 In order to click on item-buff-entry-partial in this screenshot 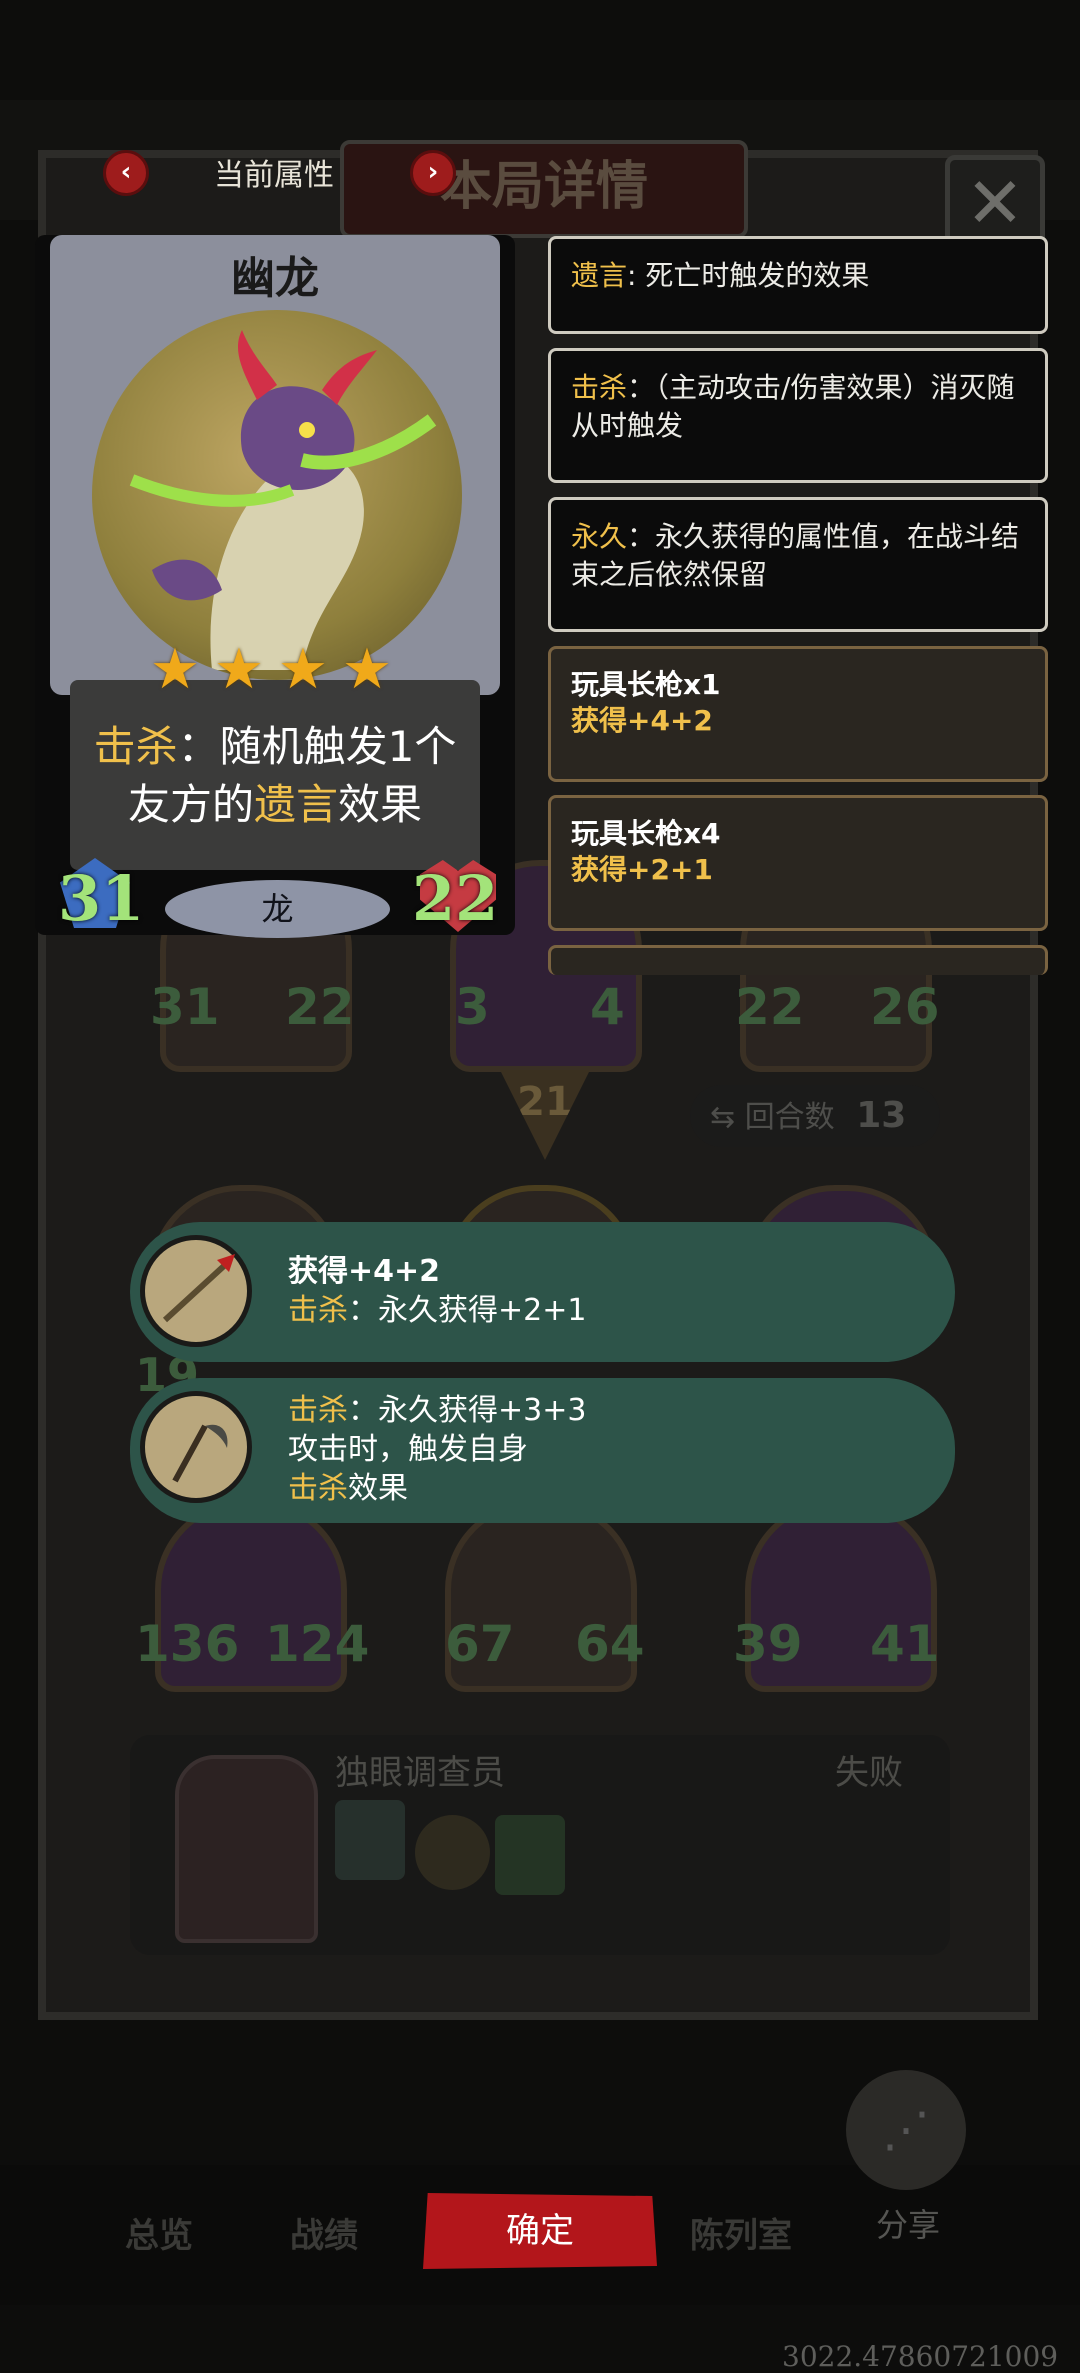, I will do `click(798, 960)`.